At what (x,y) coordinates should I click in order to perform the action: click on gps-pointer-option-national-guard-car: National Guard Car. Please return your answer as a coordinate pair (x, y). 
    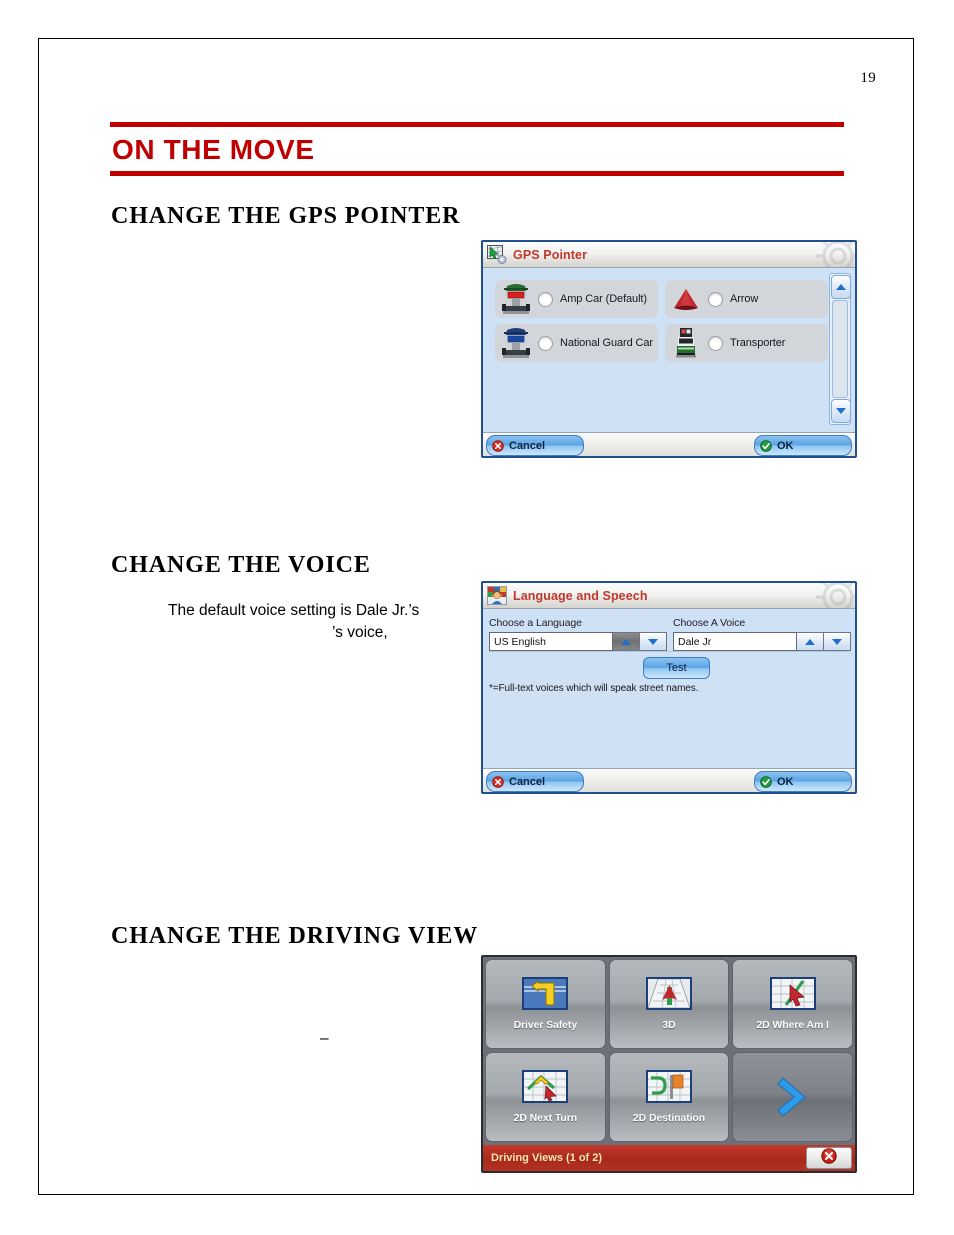
    Looking at the image, I should click on (576, 343).